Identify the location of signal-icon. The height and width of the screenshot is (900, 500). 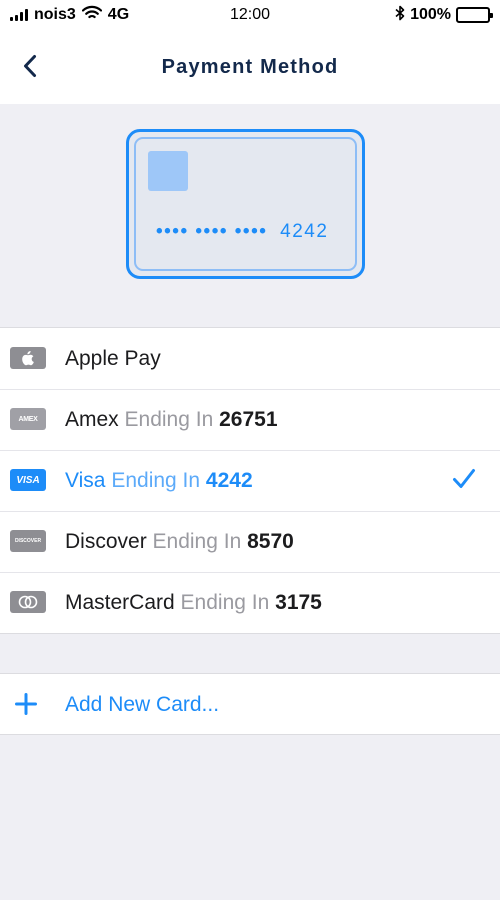
(19, 15).